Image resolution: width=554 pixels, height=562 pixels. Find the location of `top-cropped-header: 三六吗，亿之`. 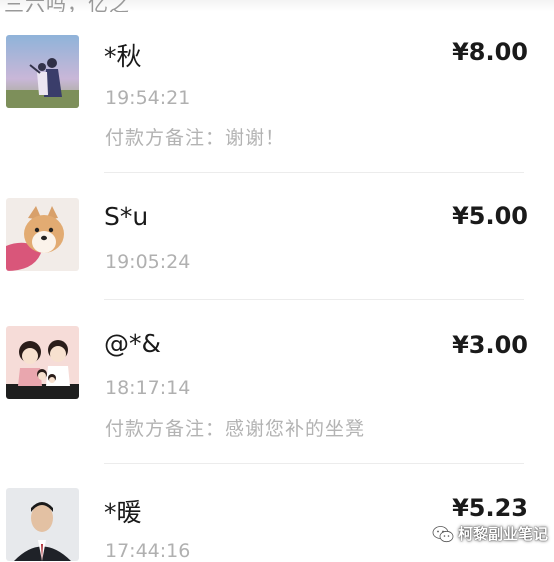

top-cropped-header: 三六吗，亿之 is located at coordinates (277, 6).